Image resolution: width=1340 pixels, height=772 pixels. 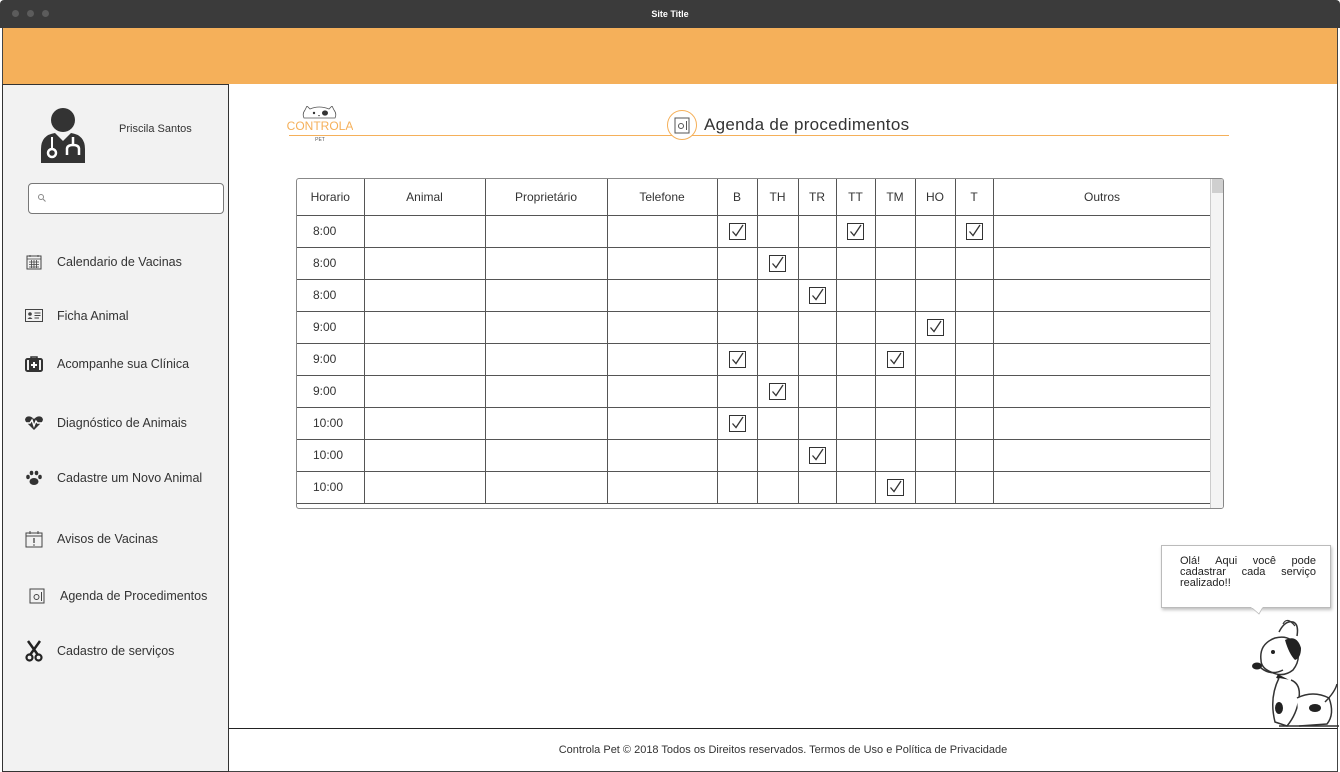 What do you see at coordinates (115, 596) in the screenshot?
I see `sidebar-item-agenda-procedimentos: Agenda de Procedimentos` at bounding box center [115, 596].